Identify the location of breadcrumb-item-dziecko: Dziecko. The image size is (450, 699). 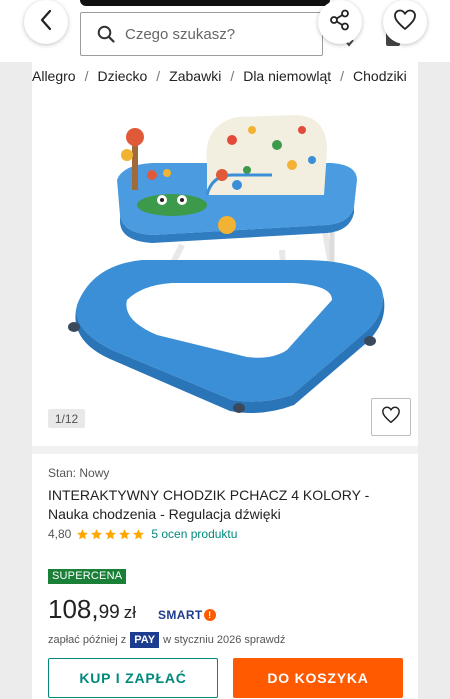
(122, 76).